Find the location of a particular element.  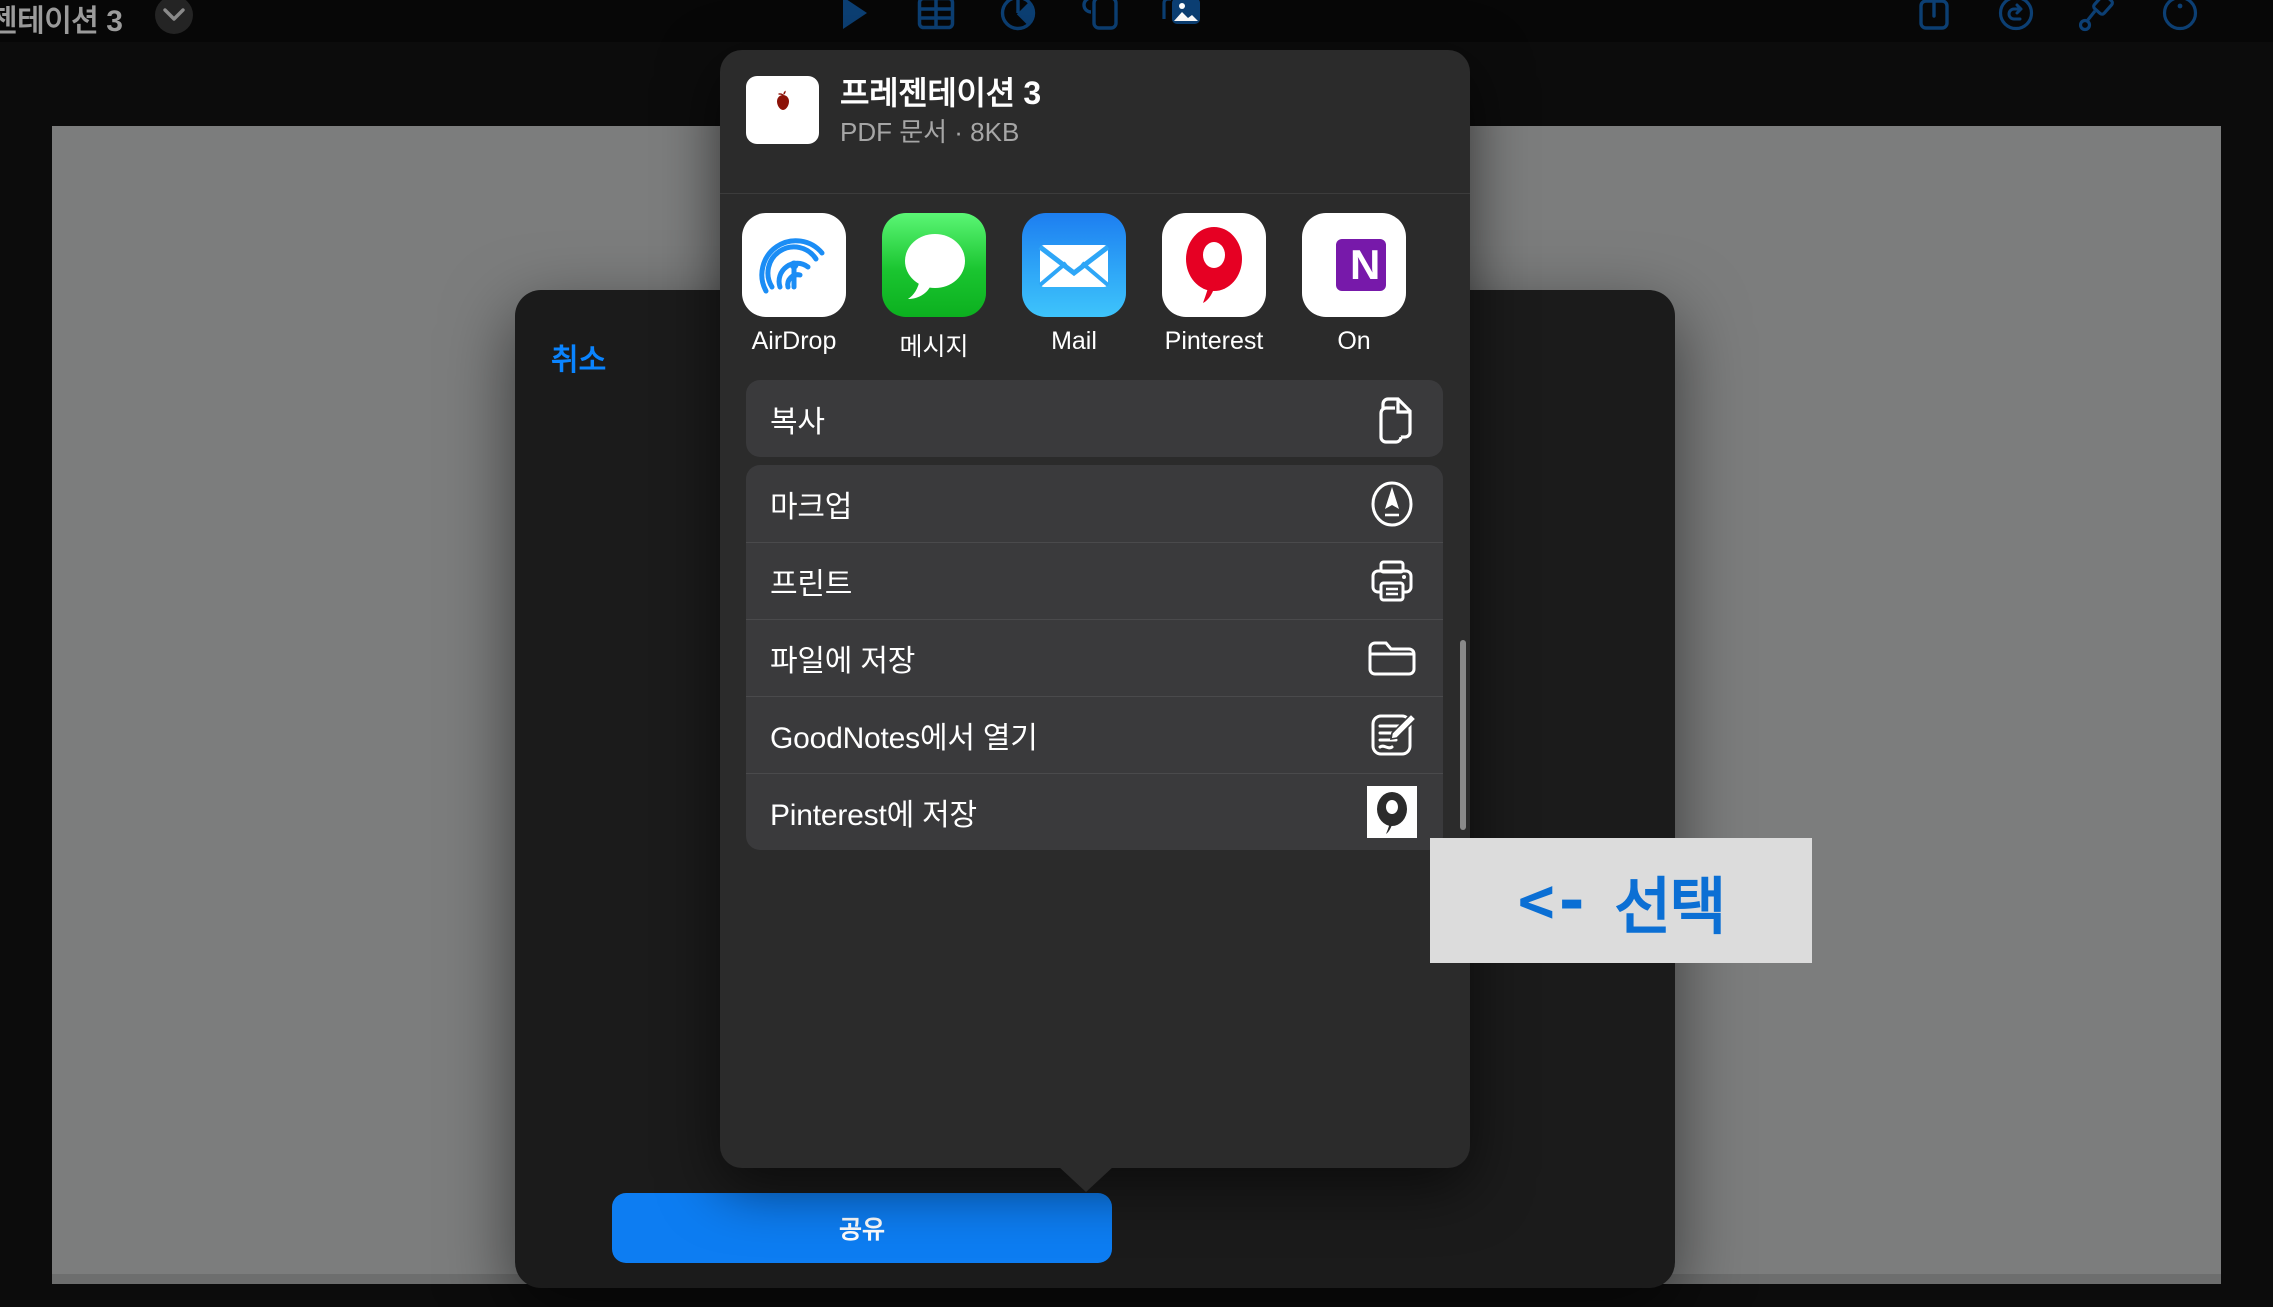

share-target-pinterest: Pinterest is located at coordinates (1214, 290).